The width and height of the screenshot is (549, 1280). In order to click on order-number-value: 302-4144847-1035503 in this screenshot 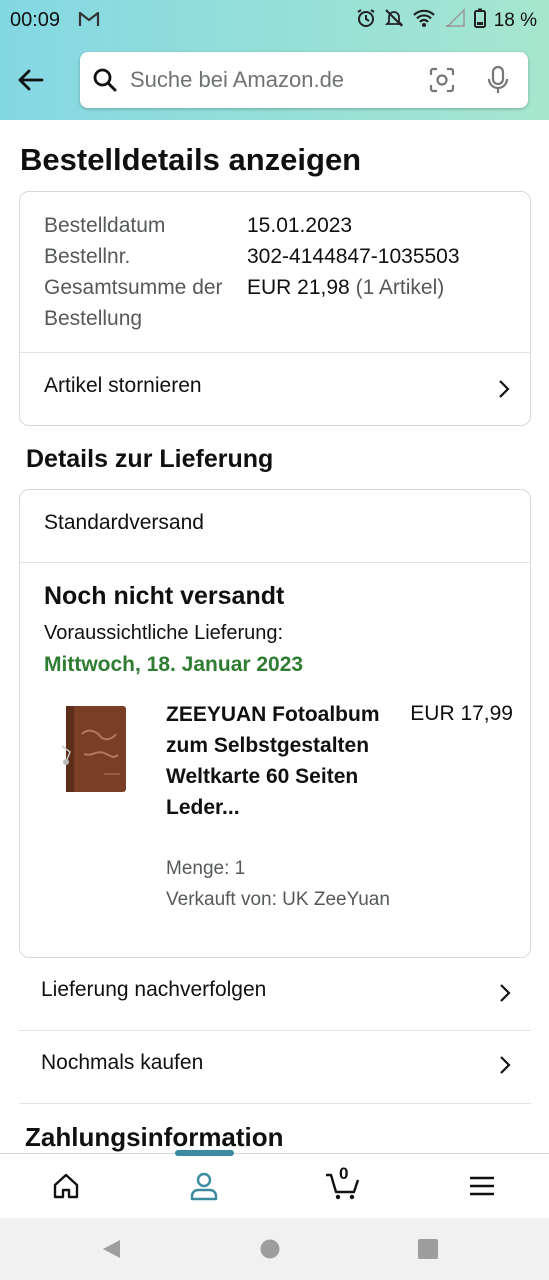, I will do `click(353, 256)`.